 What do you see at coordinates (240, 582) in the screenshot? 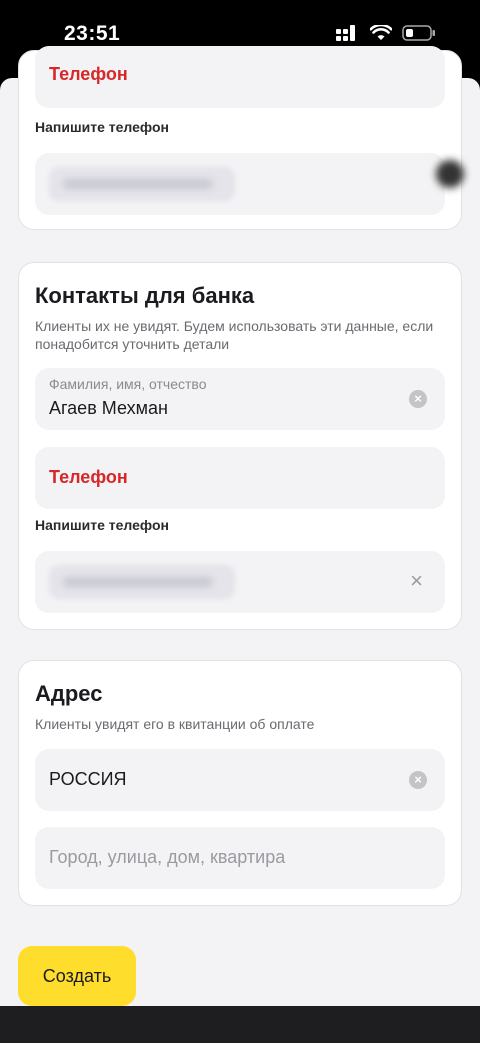
I see `bank-phone-field: ×` at bounding box center [240, 582].